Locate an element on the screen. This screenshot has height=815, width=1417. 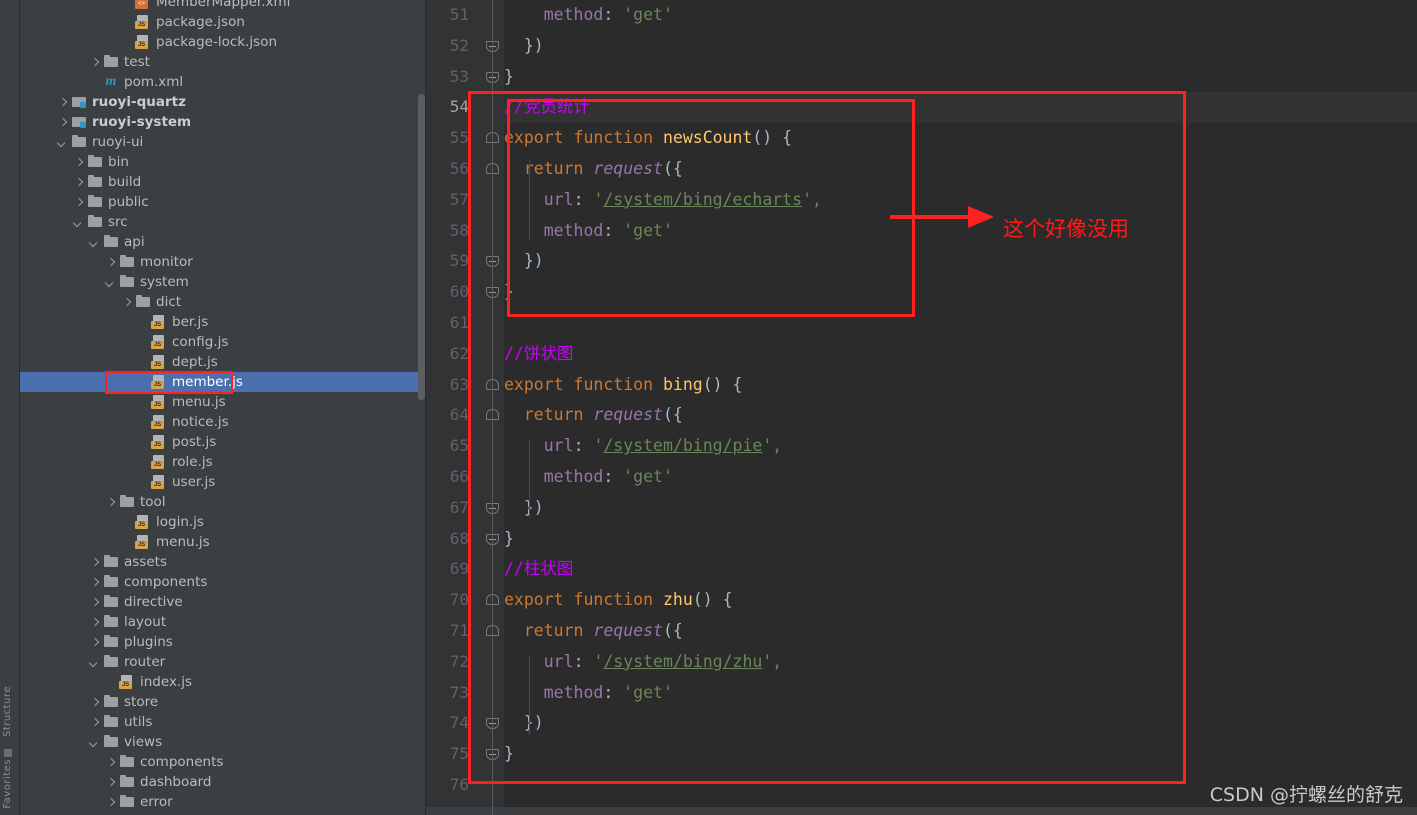
editor-line: 57 url: '/system/bing/echarts', is located at coordinates (921, 200).